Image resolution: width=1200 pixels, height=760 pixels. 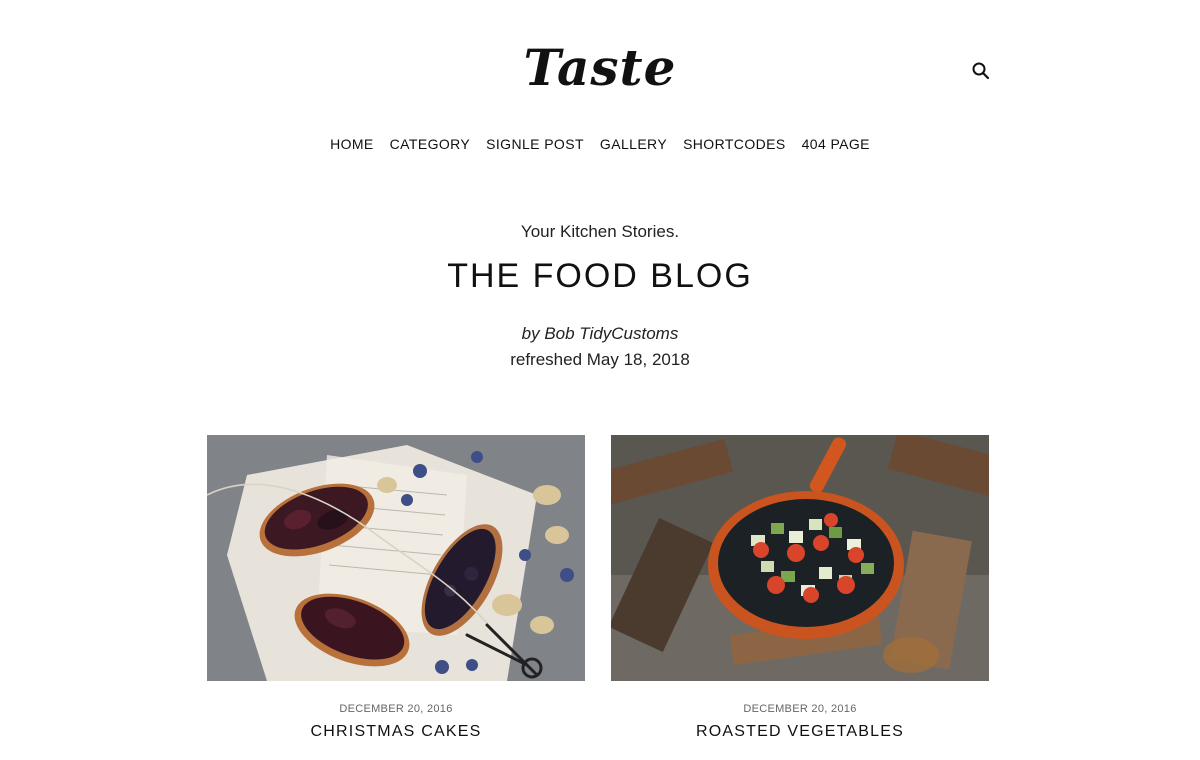 What do you see at coordinates (600, 359) in the screenshot?
I see `refreshed-date: refreshed May 18, 2018` at bounding box center [600, 359].